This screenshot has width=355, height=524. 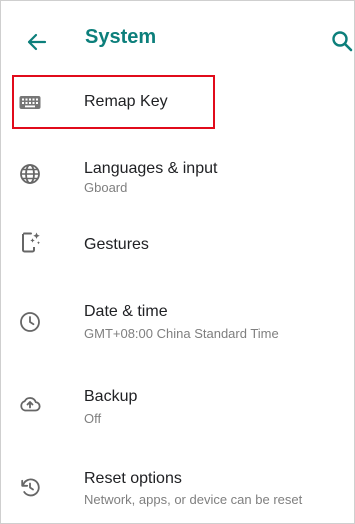 I want to click on menu-title: Backup, so click(x=111, y=396).